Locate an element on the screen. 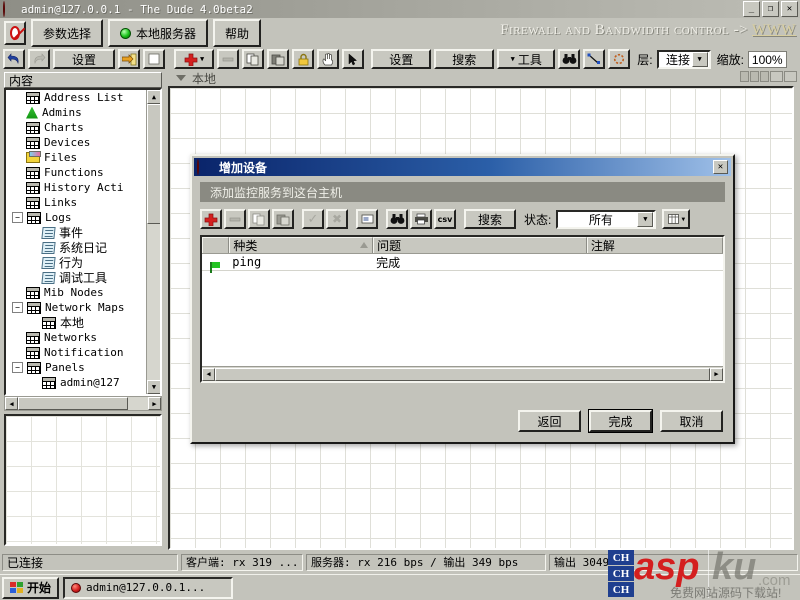  remove-item-button is located at coordinates (228, 59).